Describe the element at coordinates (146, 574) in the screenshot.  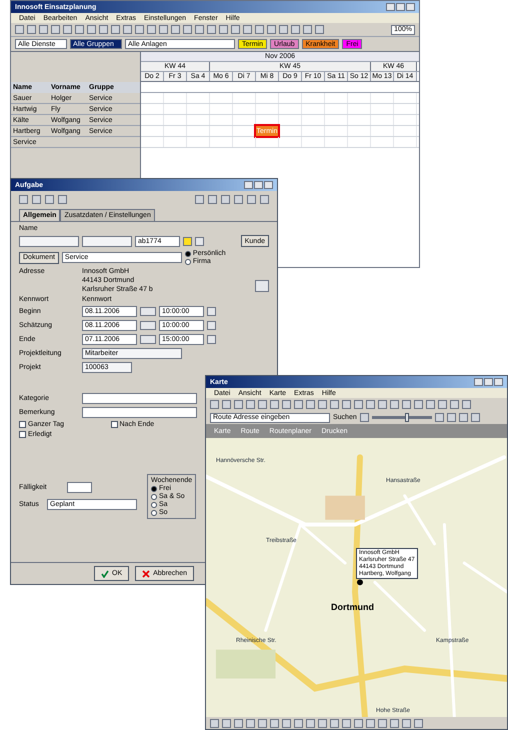
I see `close-icon` at that location.